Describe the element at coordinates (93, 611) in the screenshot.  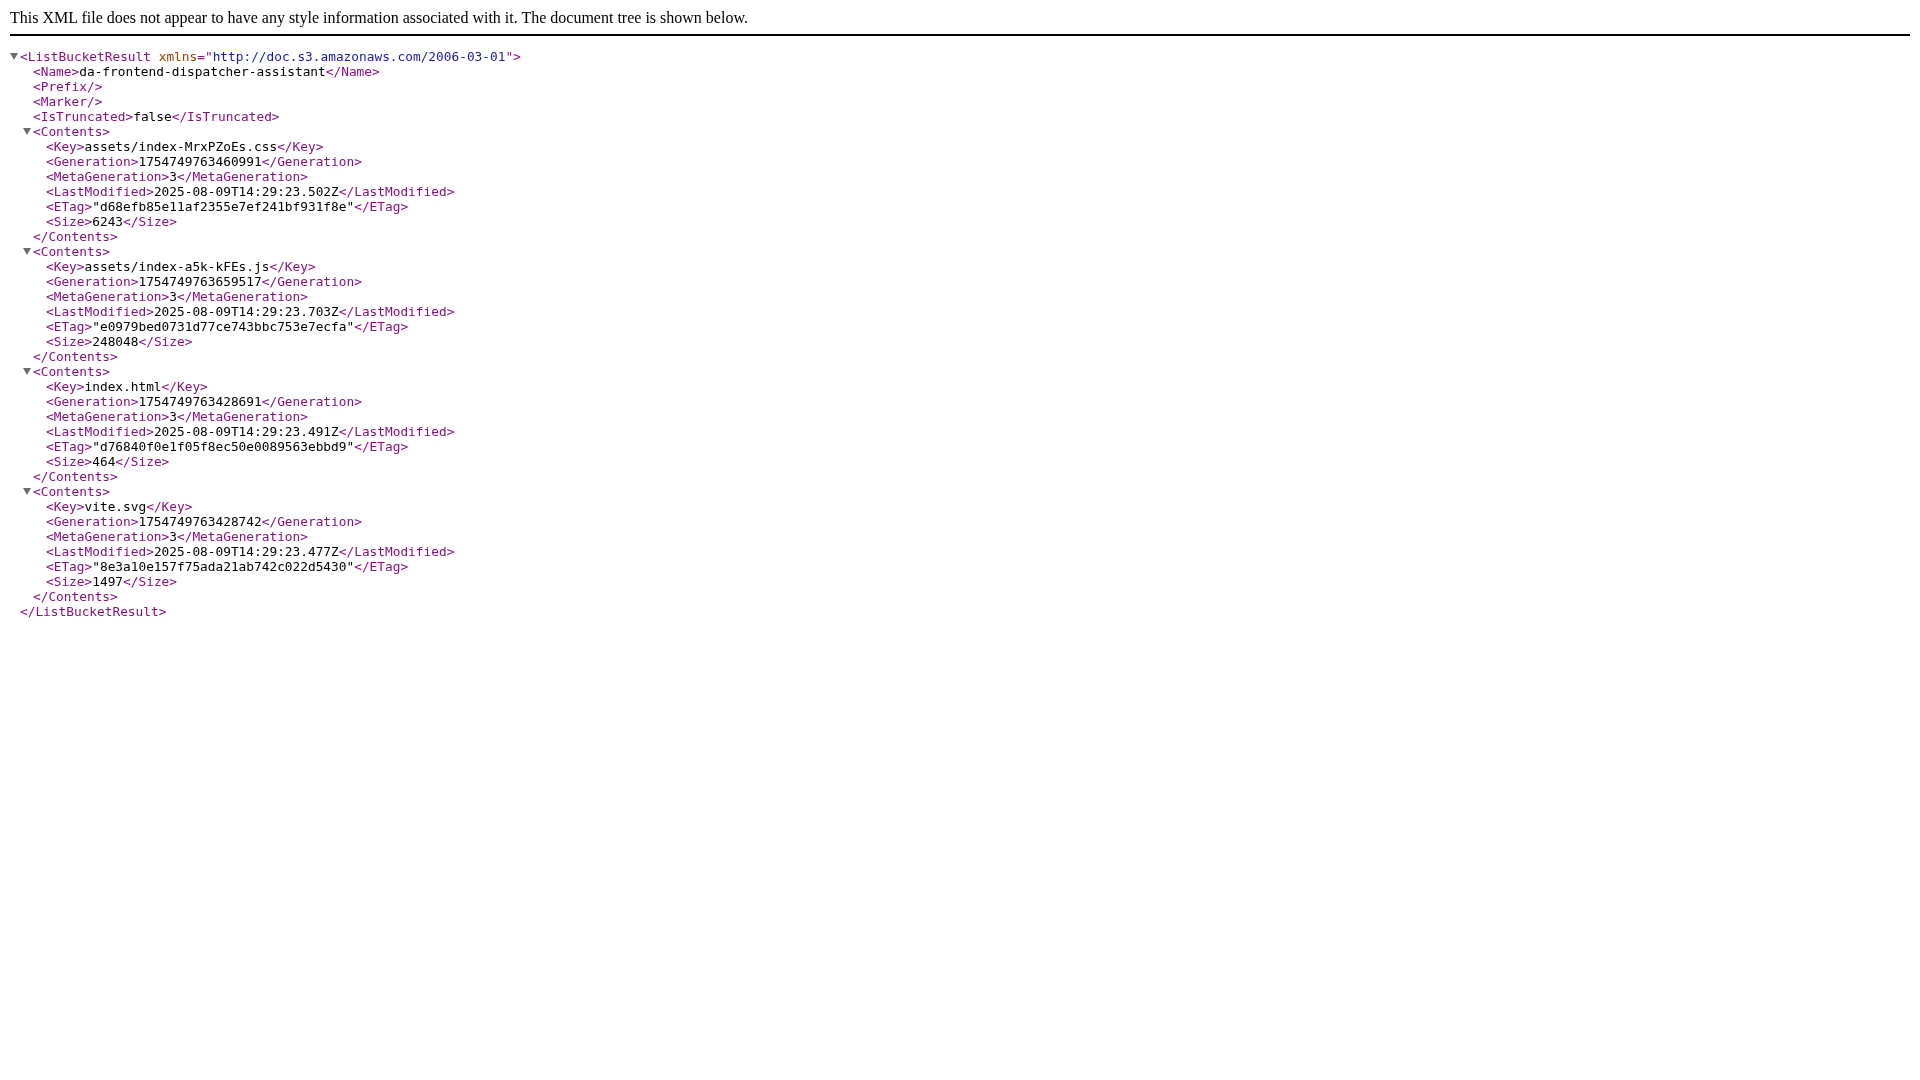
I see `xml-line: </ListBucketResult>` at that location.